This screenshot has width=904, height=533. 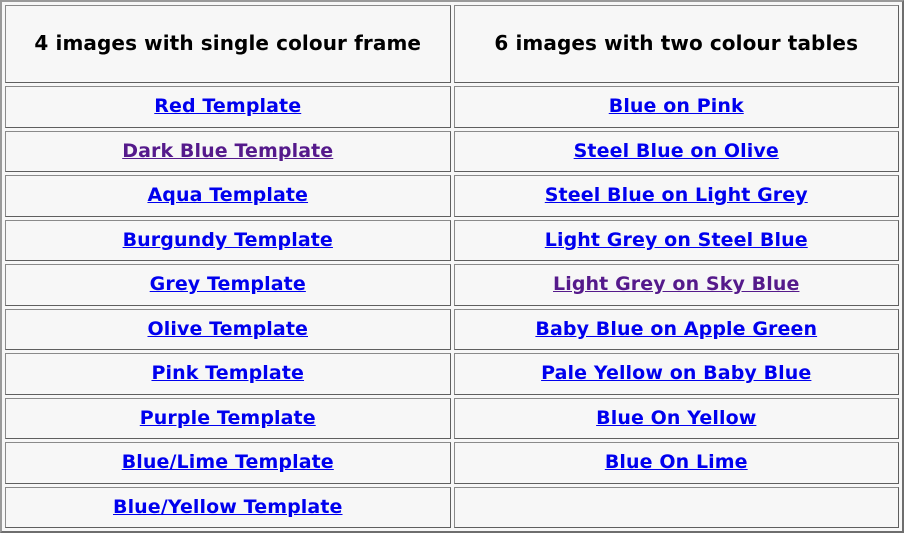 I want to click on table-row: Grey Template Light Grey on Sky Blue, so click(x=452, y=285).